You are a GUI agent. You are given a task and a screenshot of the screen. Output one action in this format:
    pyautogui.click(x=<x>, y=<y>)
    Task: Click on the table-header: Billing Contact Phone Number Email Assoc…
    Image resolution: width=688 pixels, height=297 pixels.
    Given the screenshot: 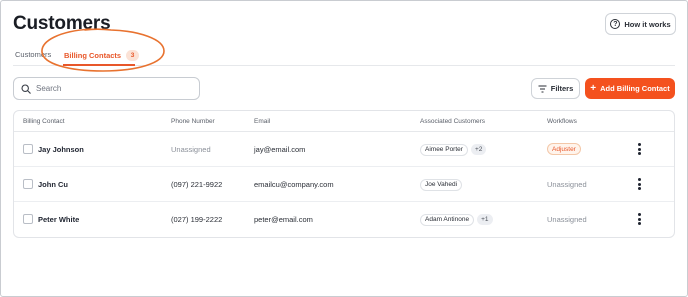 What is the action you would take?
    pyautogui.click(x=344, y=121)
    